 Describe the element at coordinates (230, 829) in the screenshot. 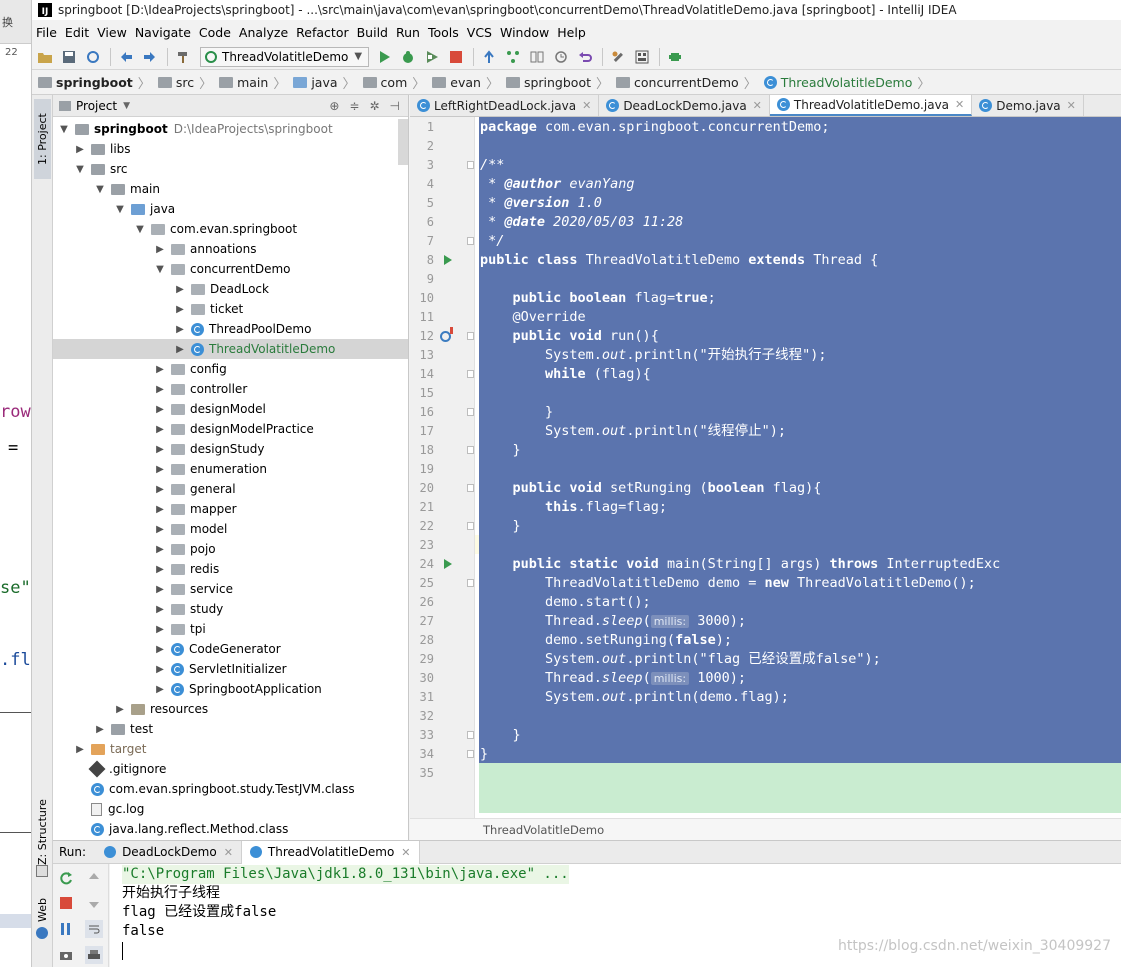

I see `tree-item-method-class: java.lang.reflect.Method.class` at that location.